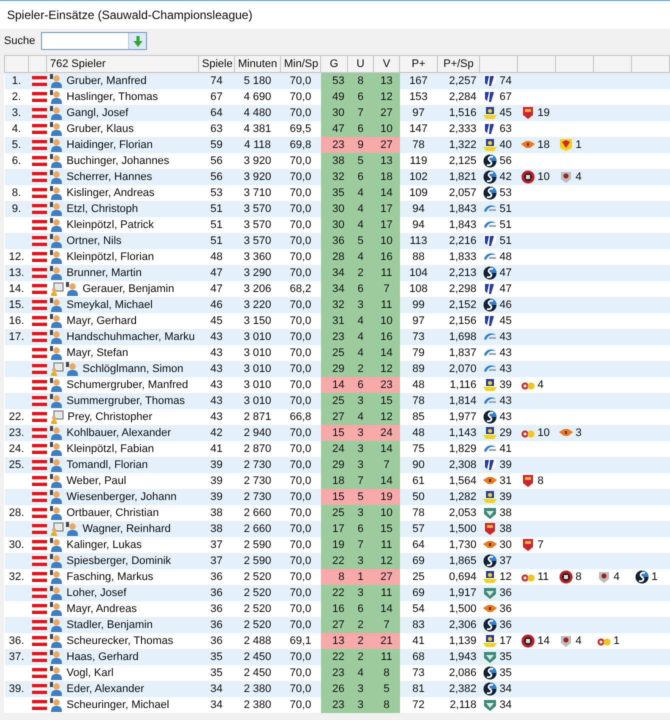 Image resolution: width=670 pixels, height=720 pixels. What do you see at coordinates (337, 561) in the screenshot?
I see `table-row: Spiesberger, Dominik 37 2 590 70,0 22 3 12 69 1,865 37` at bounding box center [337, 561].